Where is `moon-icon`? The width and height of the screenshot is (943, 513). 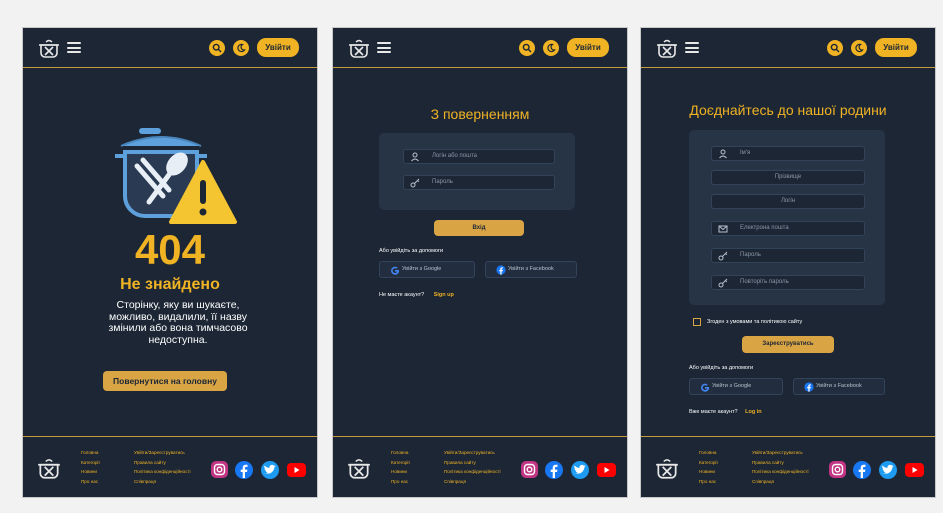
moon-icon is located at coordinates (859, 48).